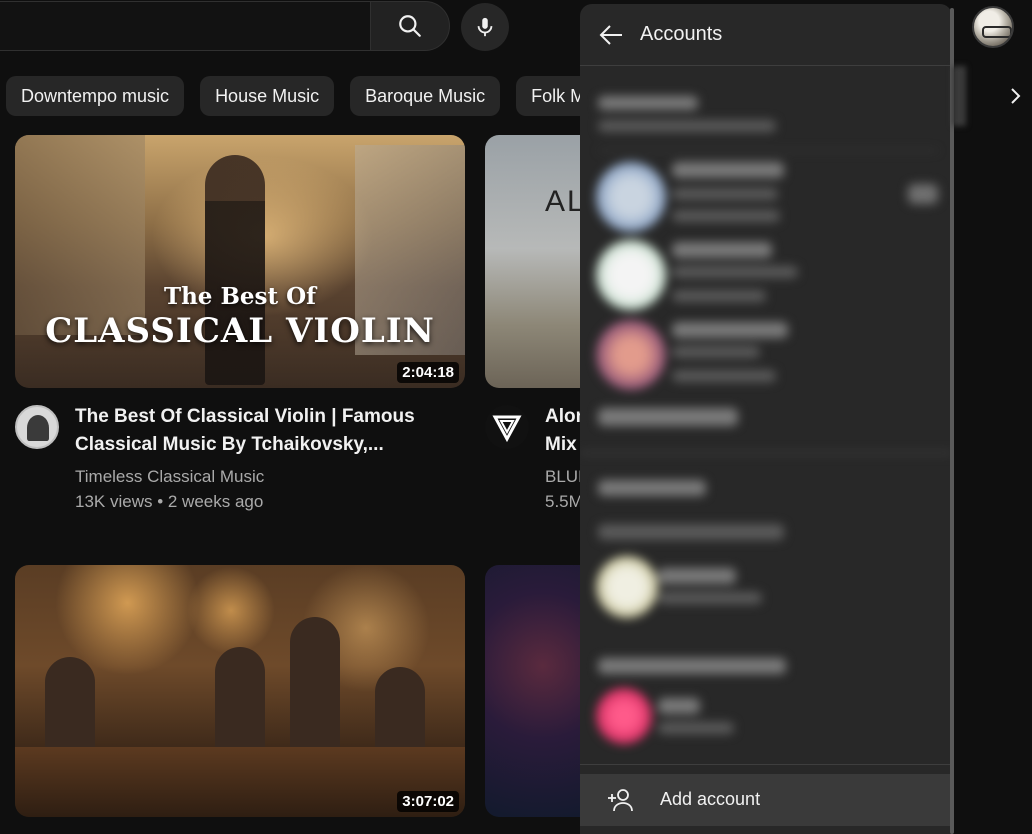 This screenshot has width=1032, height=834. Describe the element at coordinates (766, 800) in the screenshot. I see `add-account-button: Add account` at that location.